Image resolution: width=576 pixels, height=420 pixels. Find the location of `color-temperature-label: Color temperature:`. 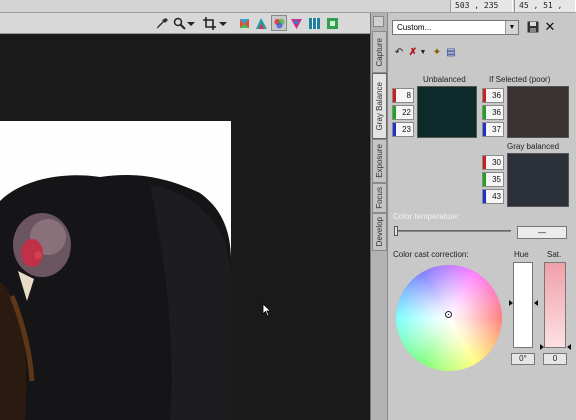

color-temperature-label: Color temperature: is located at coordinates (426, 216).